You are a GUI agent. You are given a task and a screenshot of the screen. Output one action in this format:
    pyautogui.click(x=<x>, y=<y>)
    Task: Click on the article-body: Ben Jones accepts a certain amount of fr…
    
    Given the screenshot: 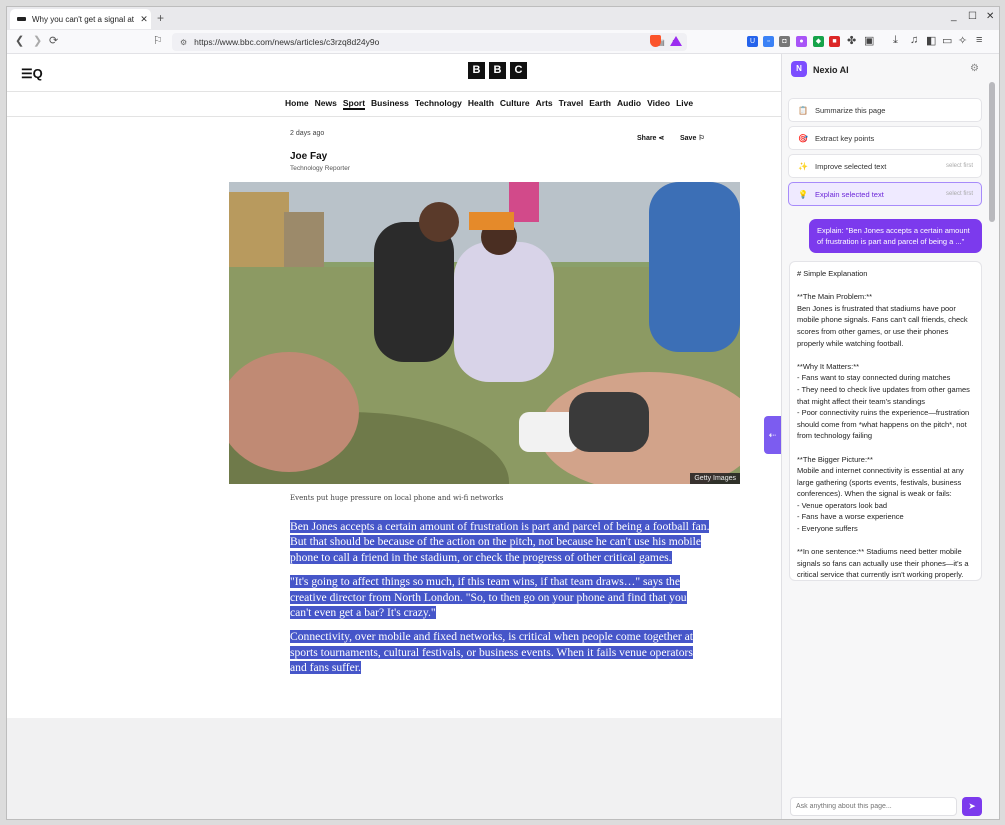 What is the action you would take?
    pyautogui.click(x=500, y=602)
    